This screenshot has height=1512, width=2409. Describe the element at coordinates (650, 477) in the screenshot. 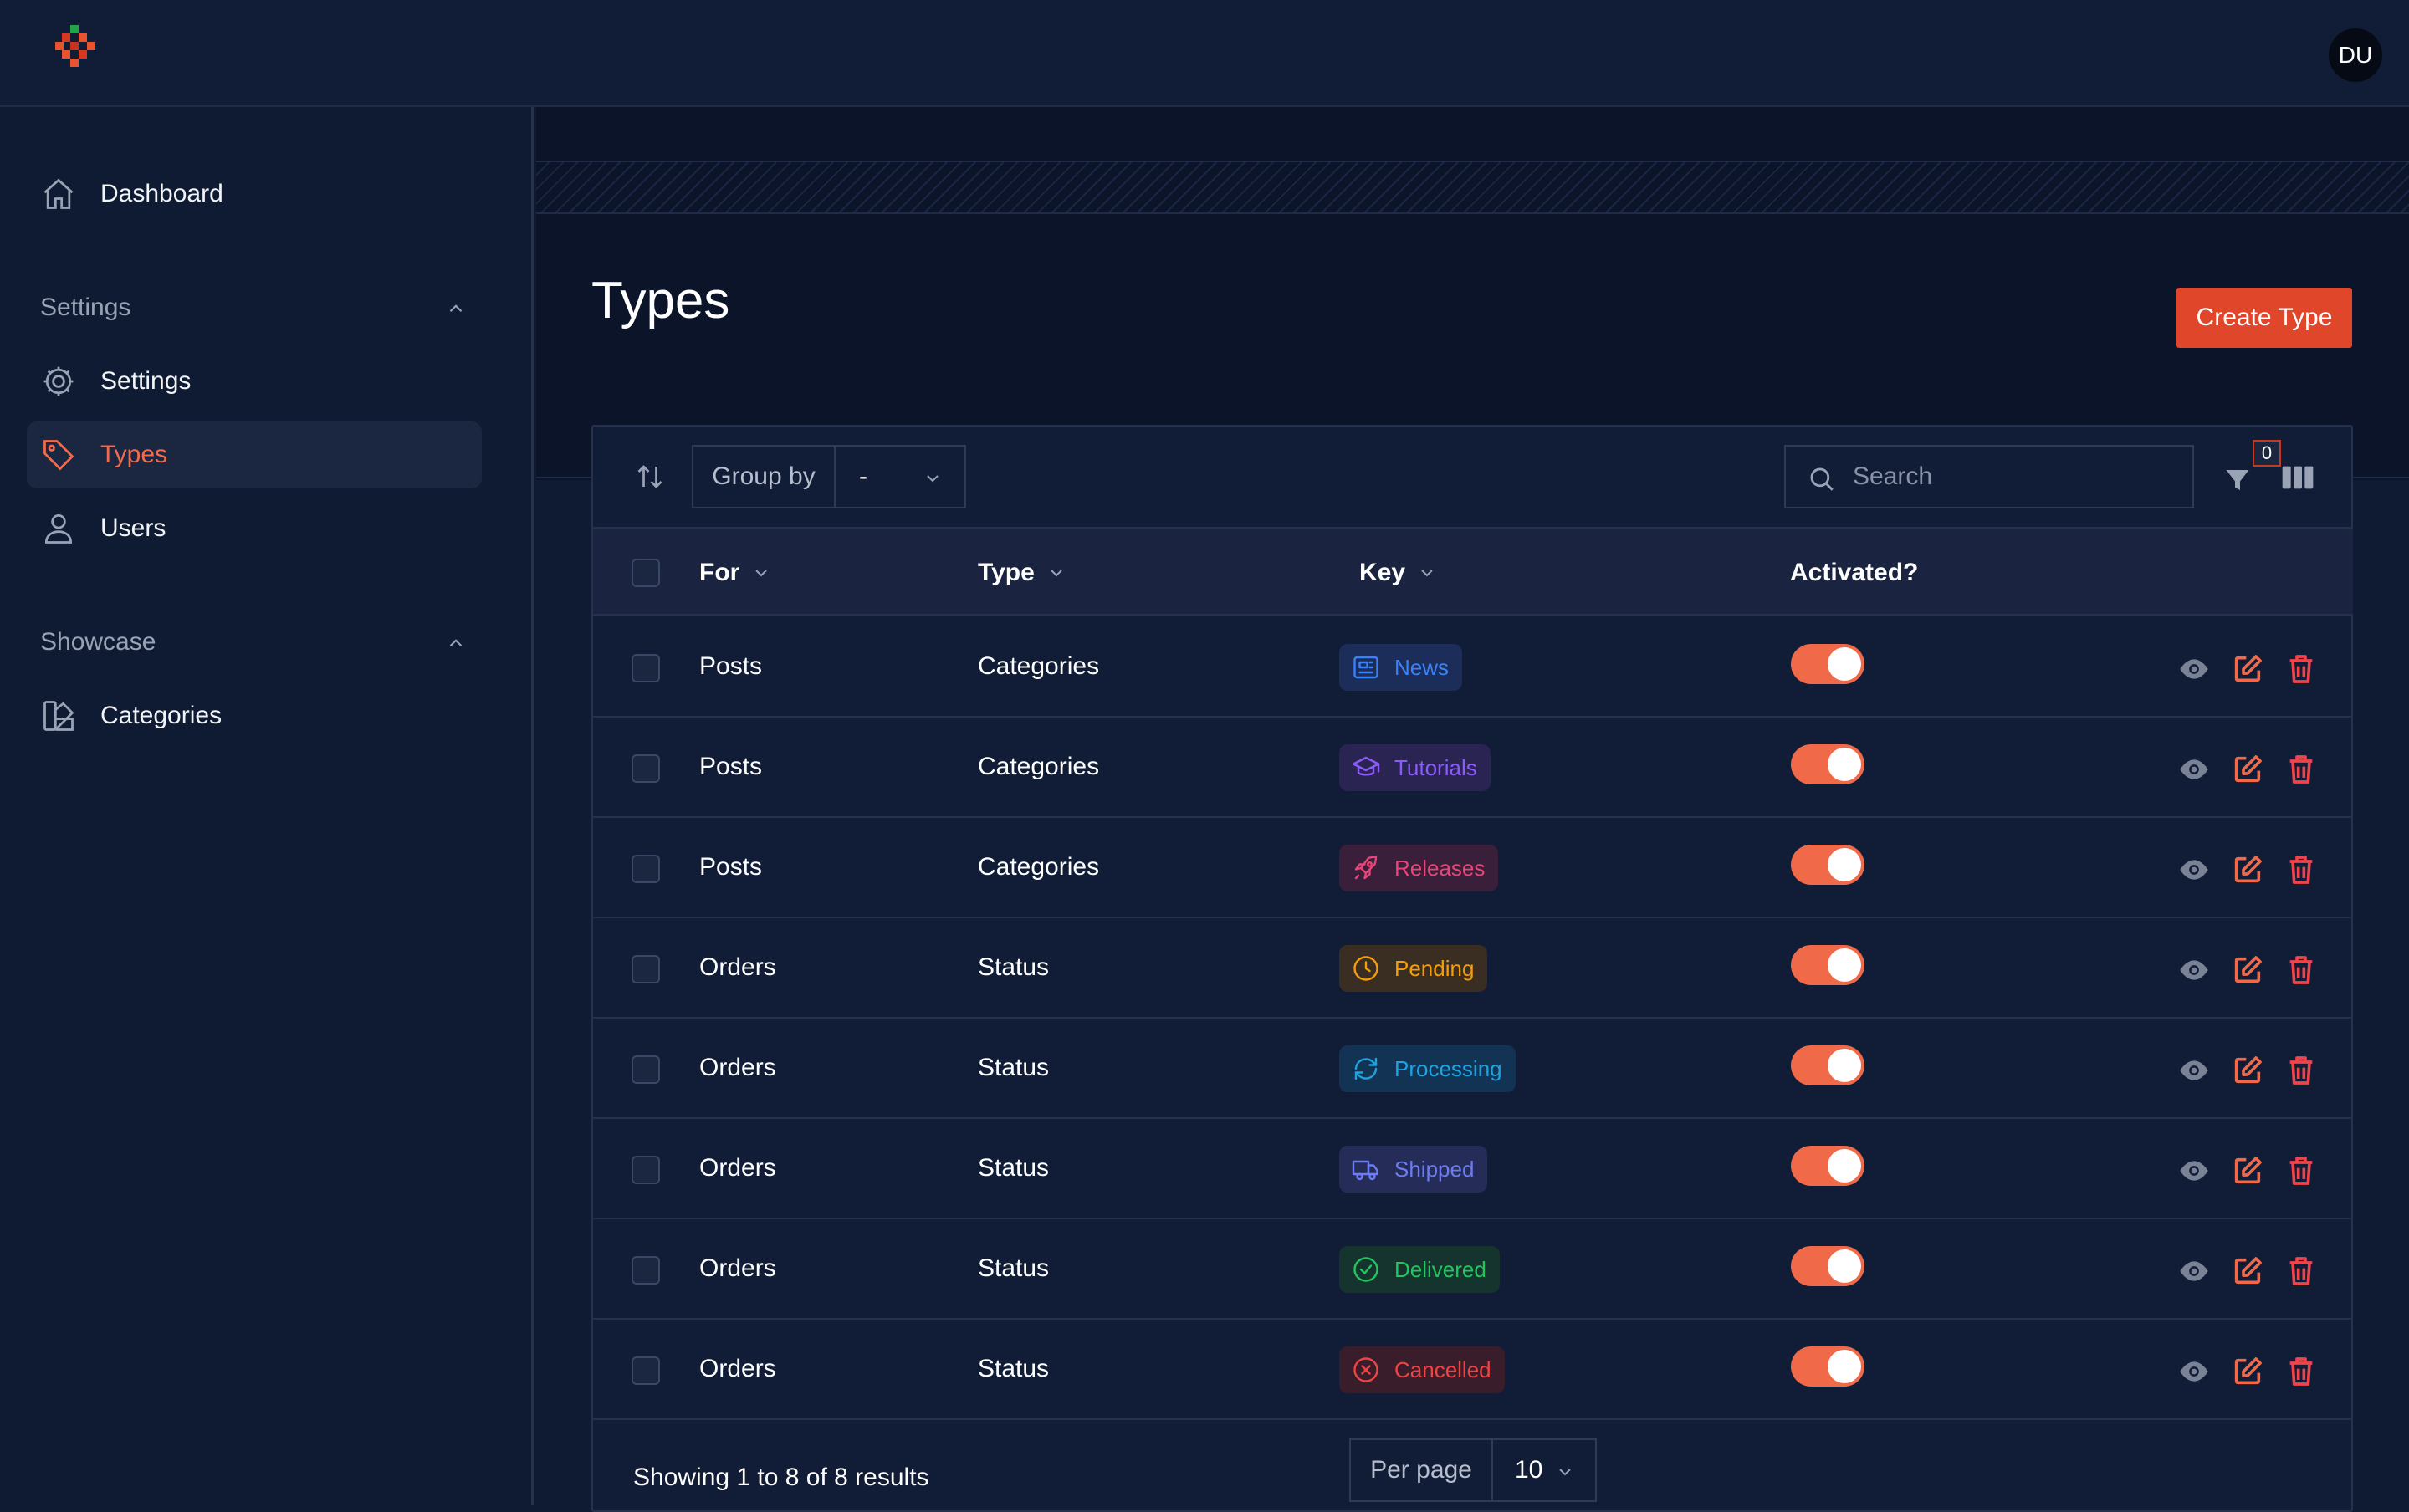

I see `sort-icon` at that location.